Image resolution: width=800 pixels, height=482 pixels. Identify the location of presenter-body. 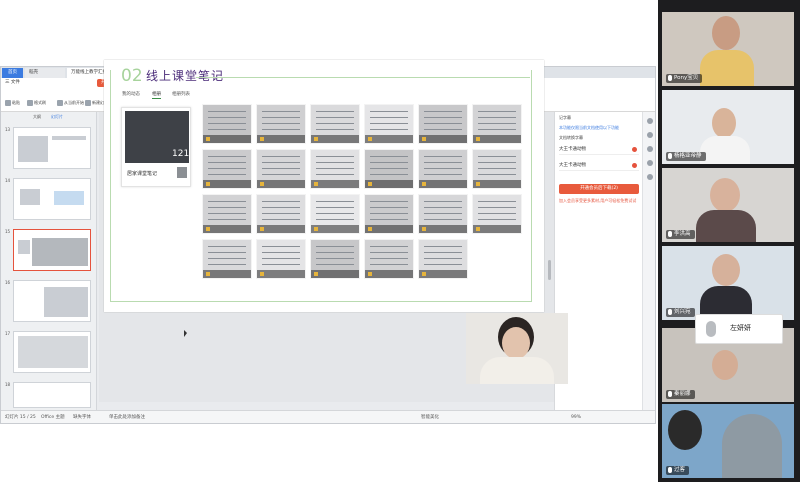
(517, 370).